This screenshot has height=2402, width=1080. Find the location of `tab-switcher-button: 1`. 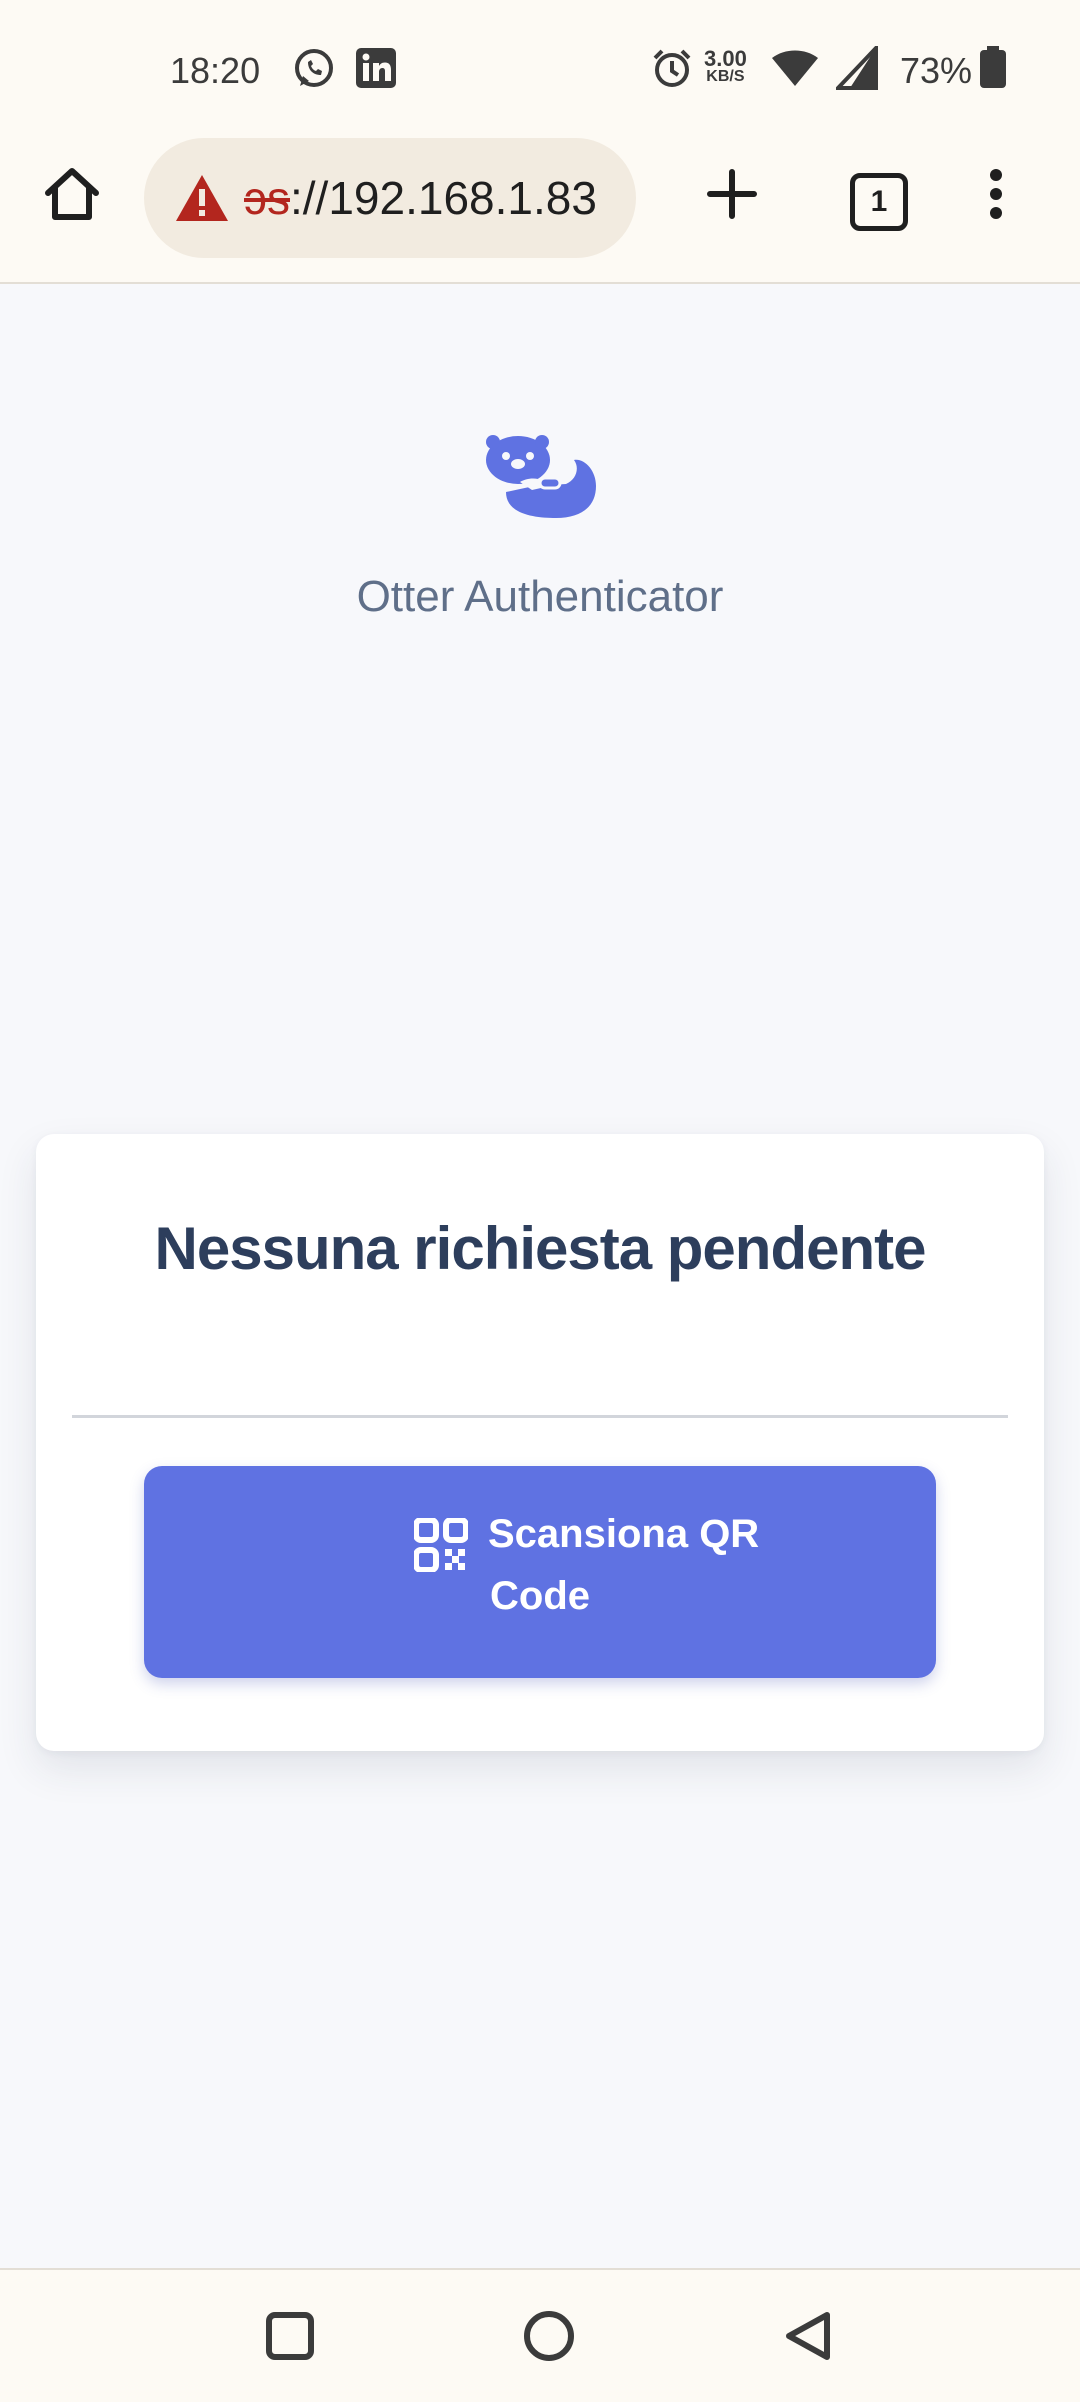

tab-switcher-button: 1 is located at coordinates (879, 202).